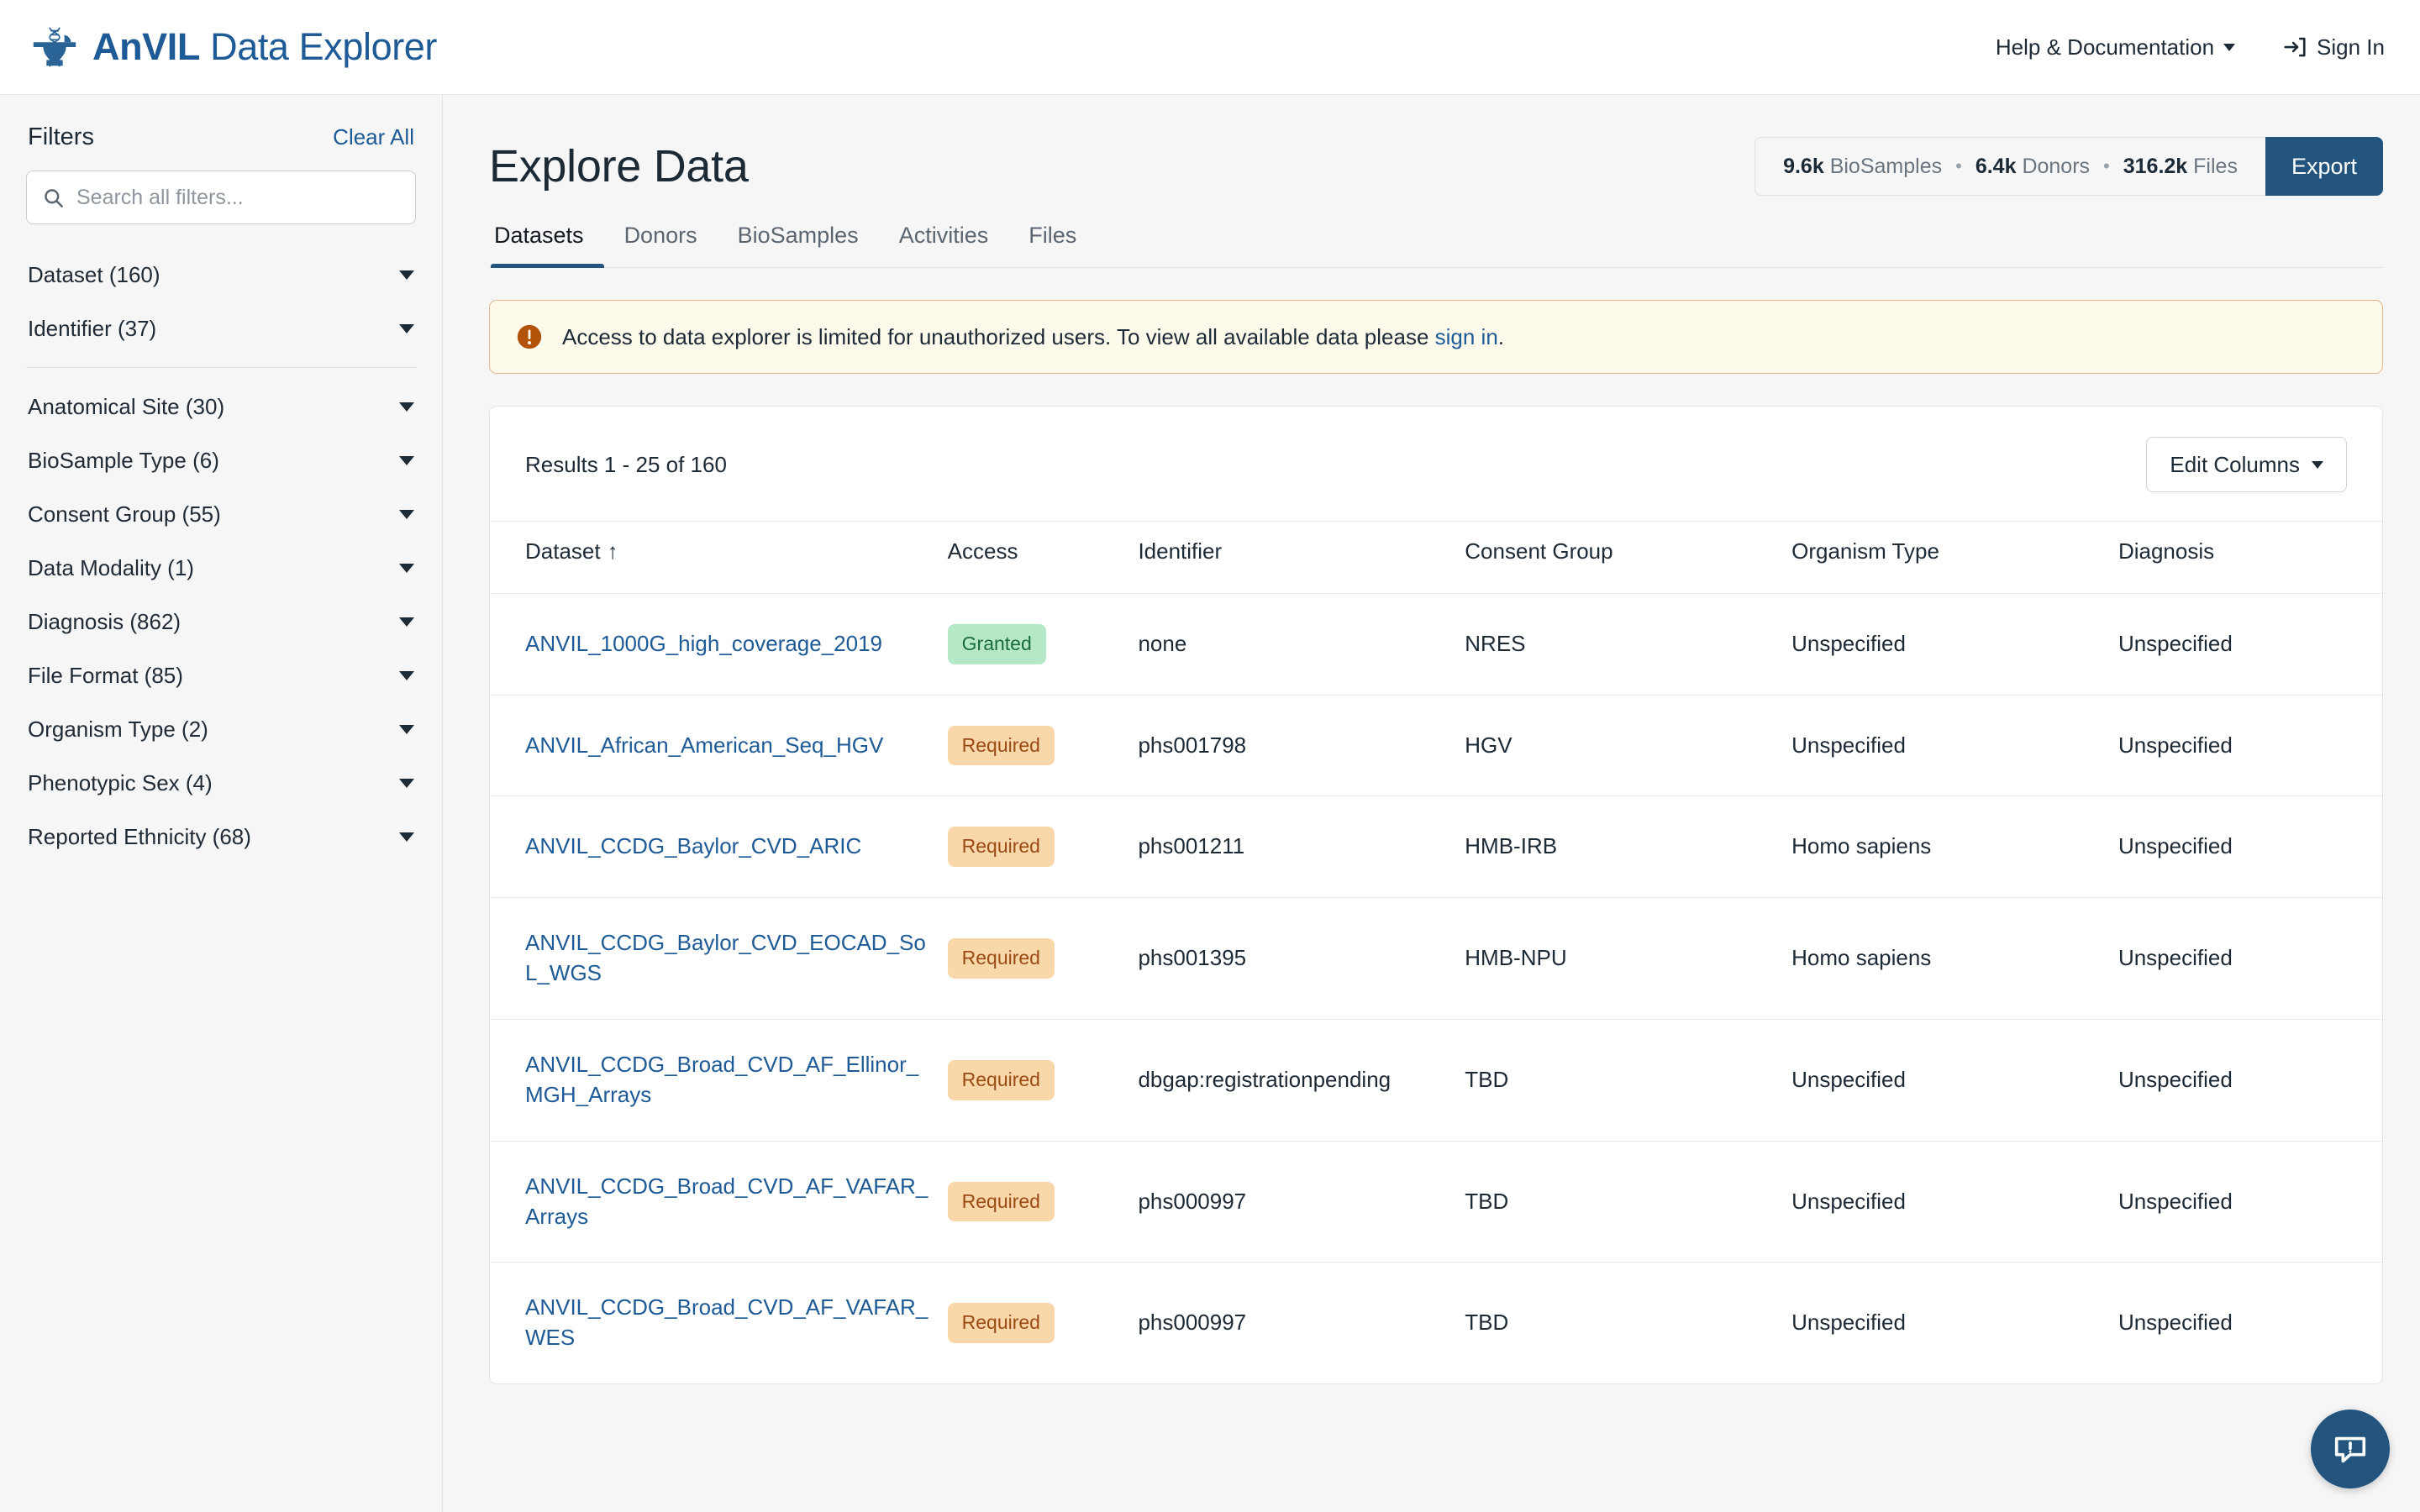  Describe the element at coordinates (661, 245) in the screenshot. I see `tab-donors: Donors` at that location.